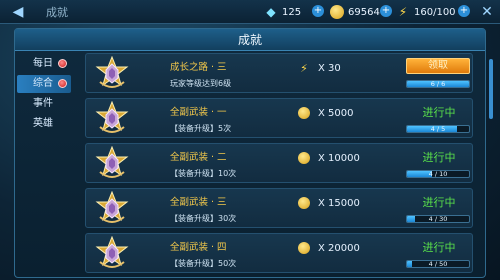 This screenshot has width=500, height=280. What do you see at coordinates (279, 208) in the screenshot?
I see `achievement-row: 全副武装 · 三【装备升级】30次 X 15000 进行中 4 / 30` at bounding box center [279, 208].